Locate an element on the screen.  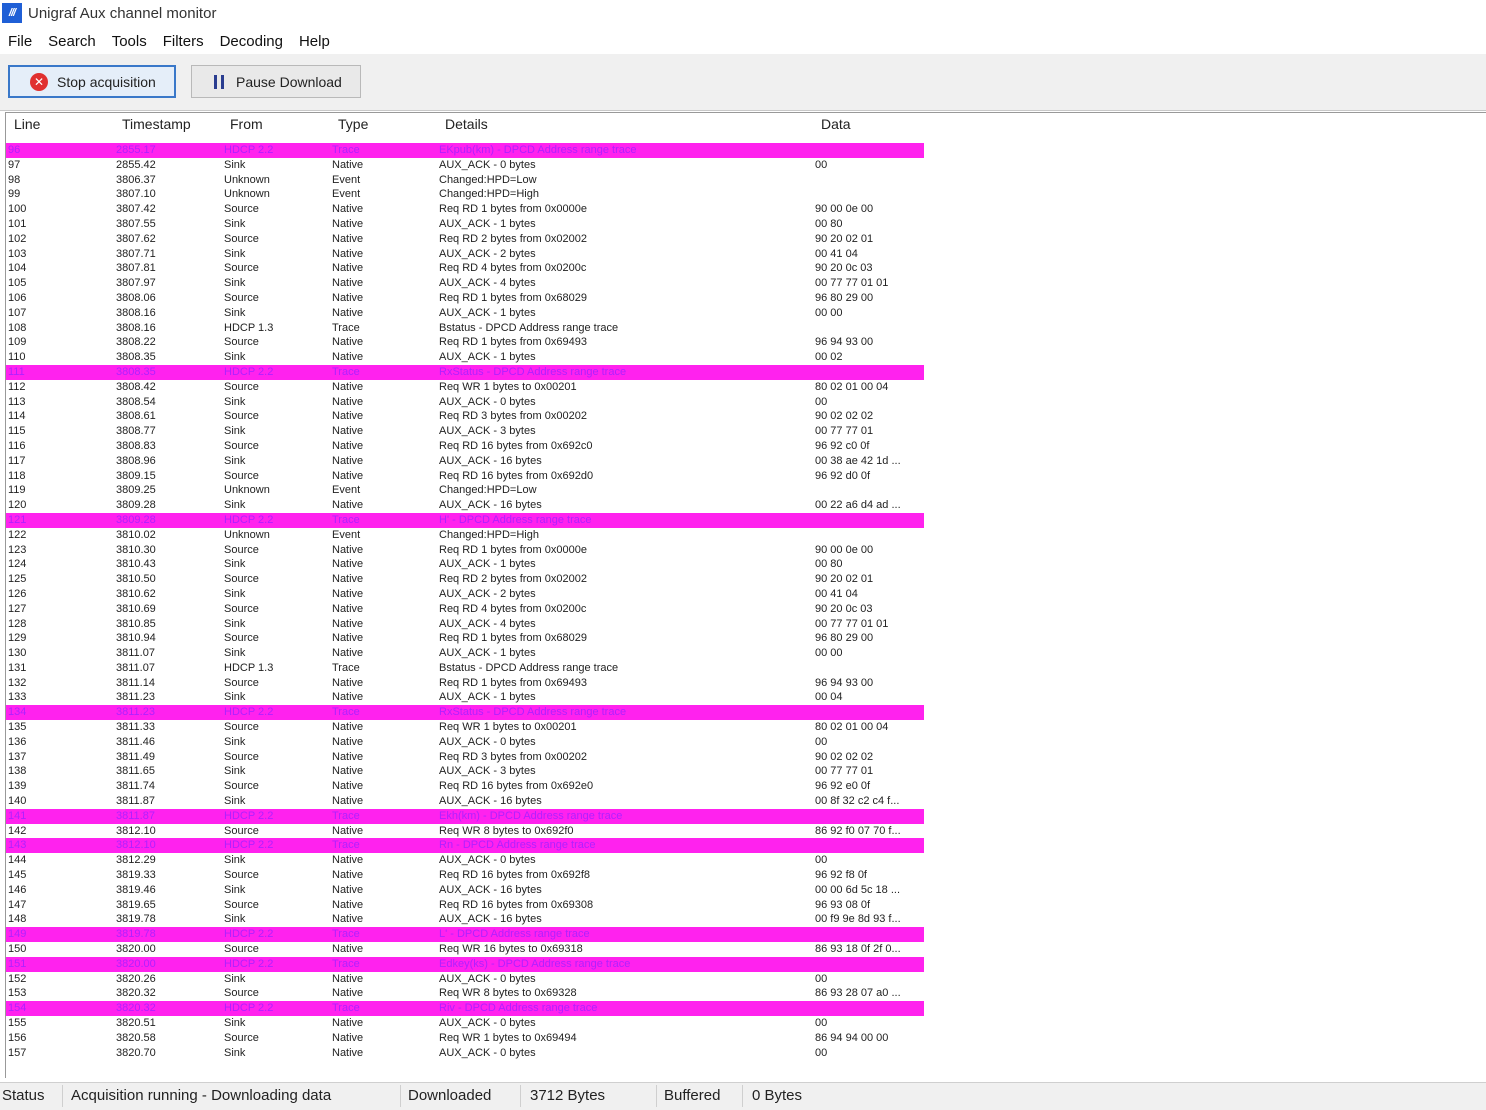
cell-data: 96 92 f8 0f is located at coordinates (841, 875).